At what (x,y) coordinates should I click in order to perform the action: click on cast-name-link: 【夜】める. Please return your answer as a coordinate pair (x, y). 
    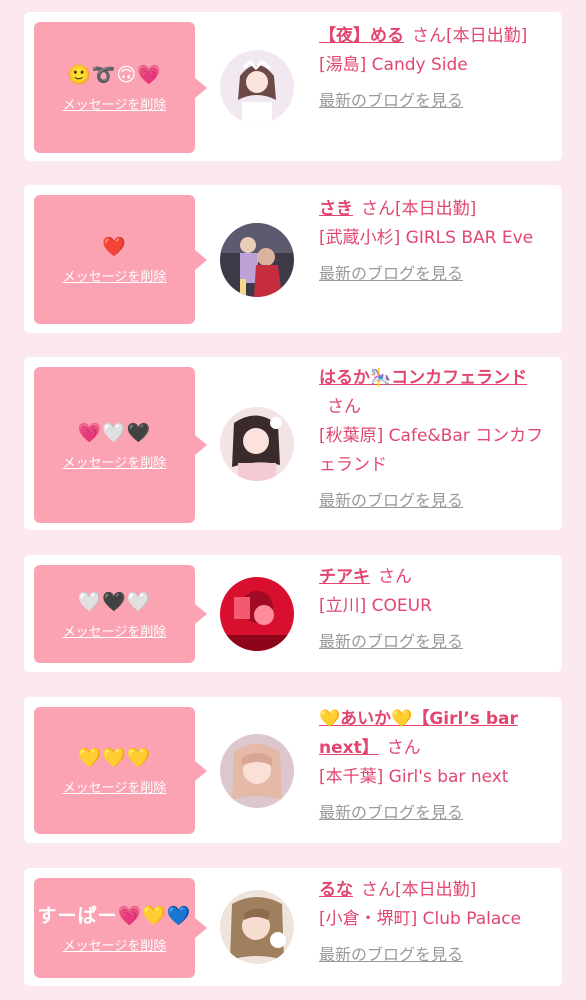
    Looking at the image, I should click on (361, 36).